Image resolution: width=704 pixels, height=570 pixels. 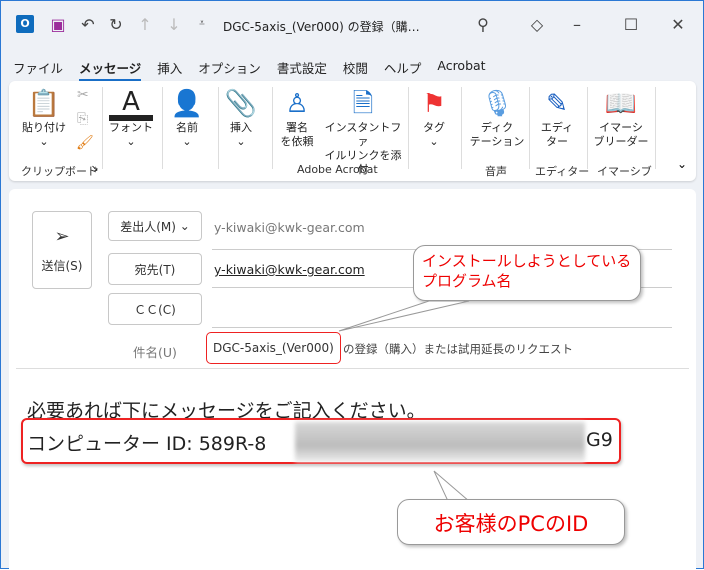 What do you see at coordinates (434, 127) in the screenshot?
I see `tags-label: タグ` at bounding box center [434, 127].